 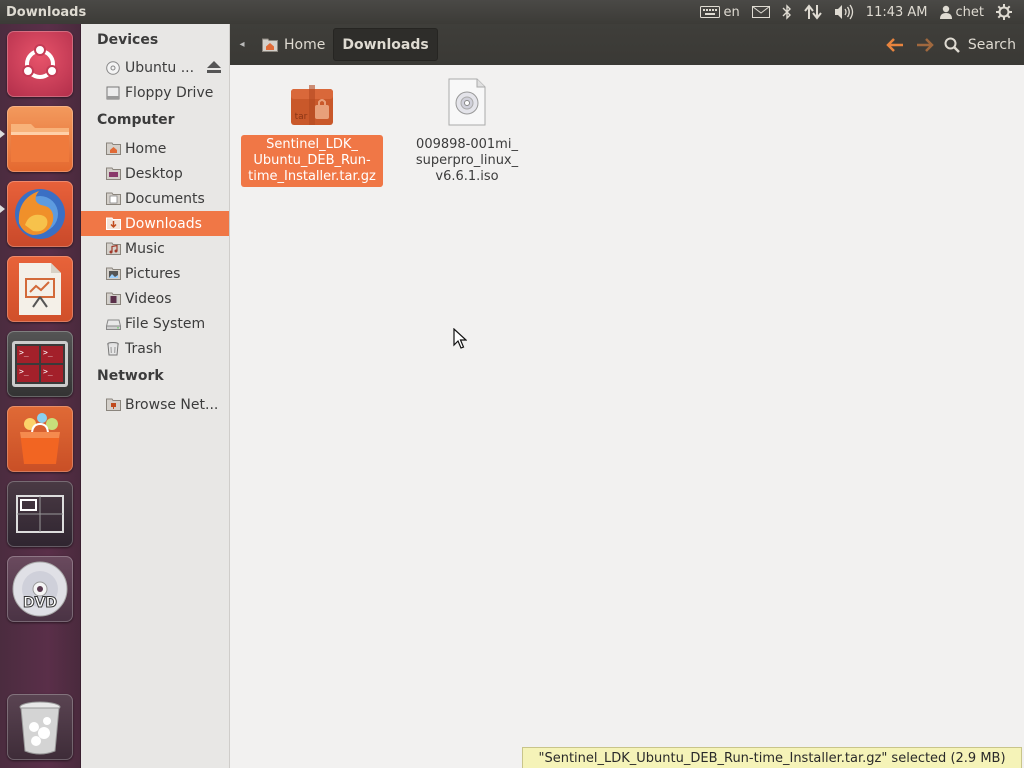 I want to click on mouse-pointer-icon, so click(x=460, y=340).